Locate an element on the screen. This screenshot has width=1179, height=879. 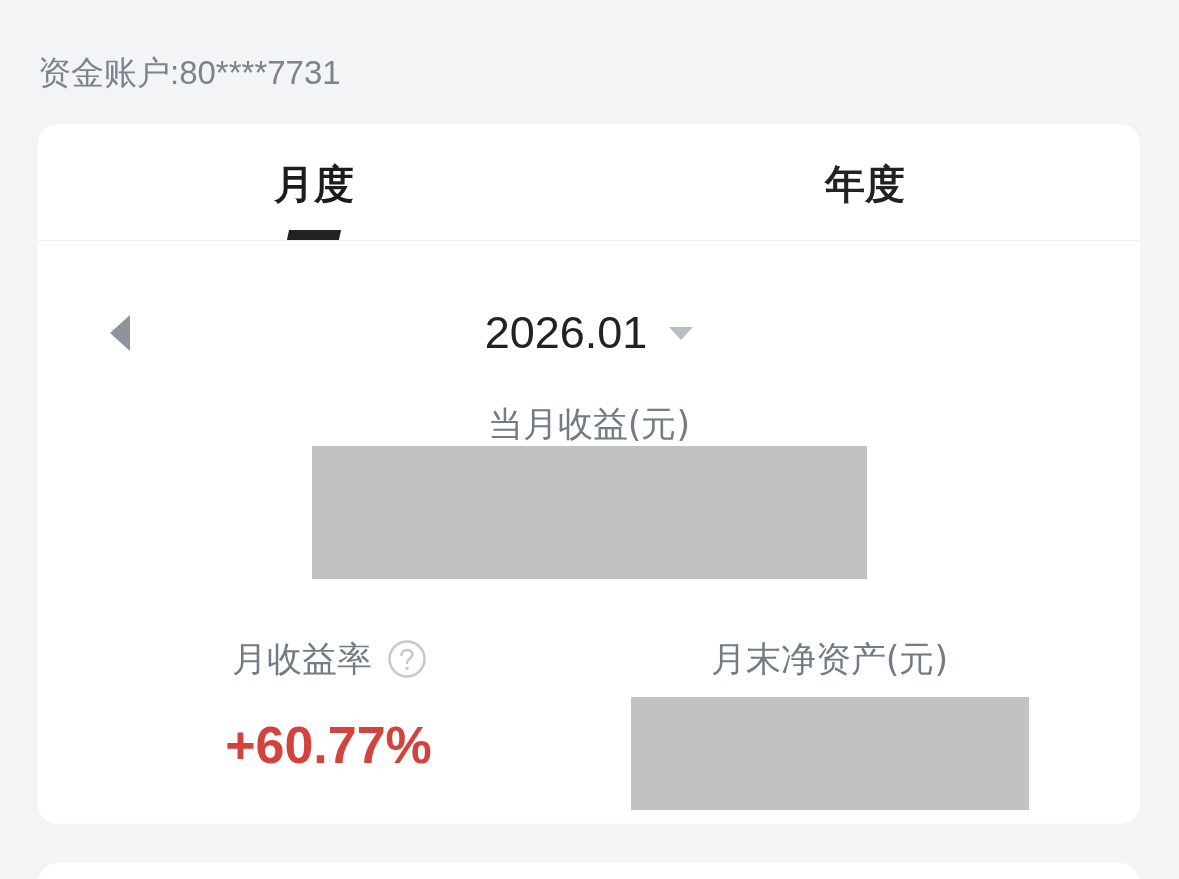
account-number-text: 资金账户:80****7731 is located at coordinates (189, 73).